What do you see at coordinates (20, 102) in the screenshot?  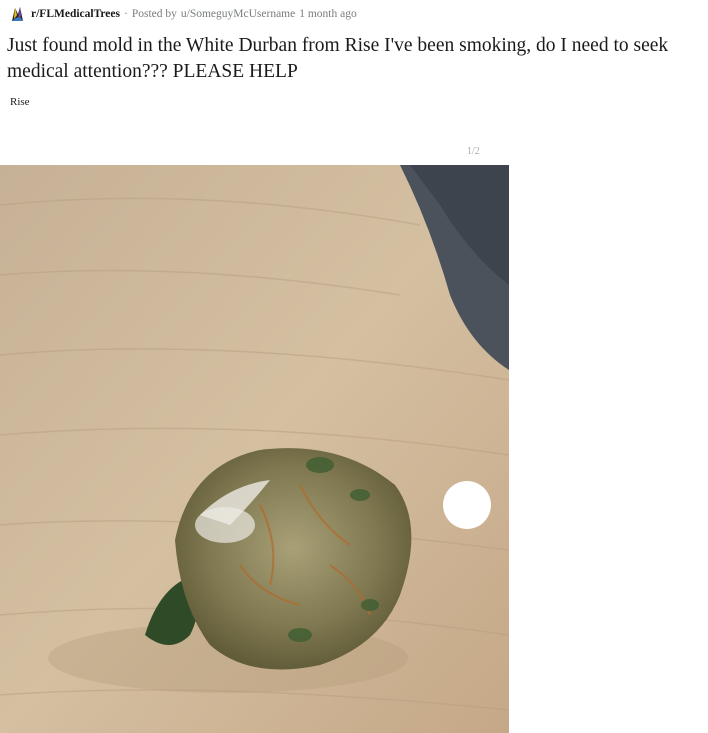 I see `post-flair: Rise` at bounding box center [20, 102].